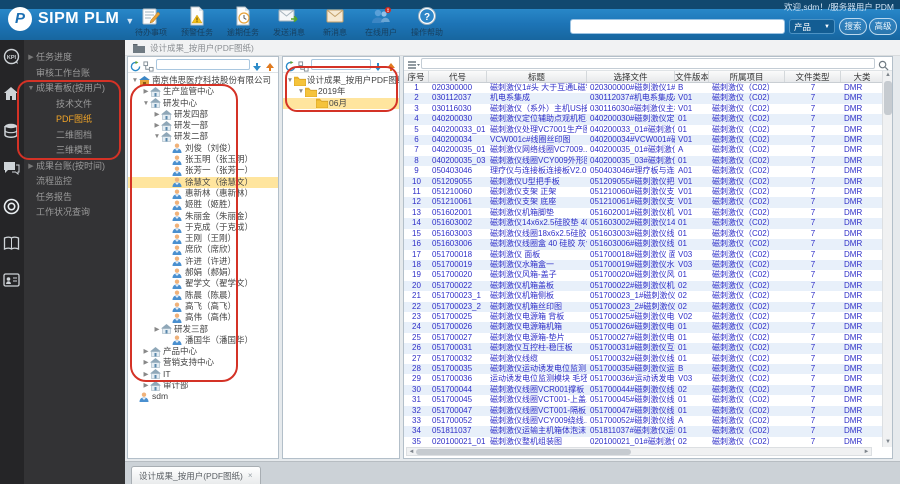 Image resolution: width=900 pixels, height=484 pixels. What do you see at coordinates (523, 452) in the screenshot?
I see `scroll-thumb` at bounding box center [523, 452].